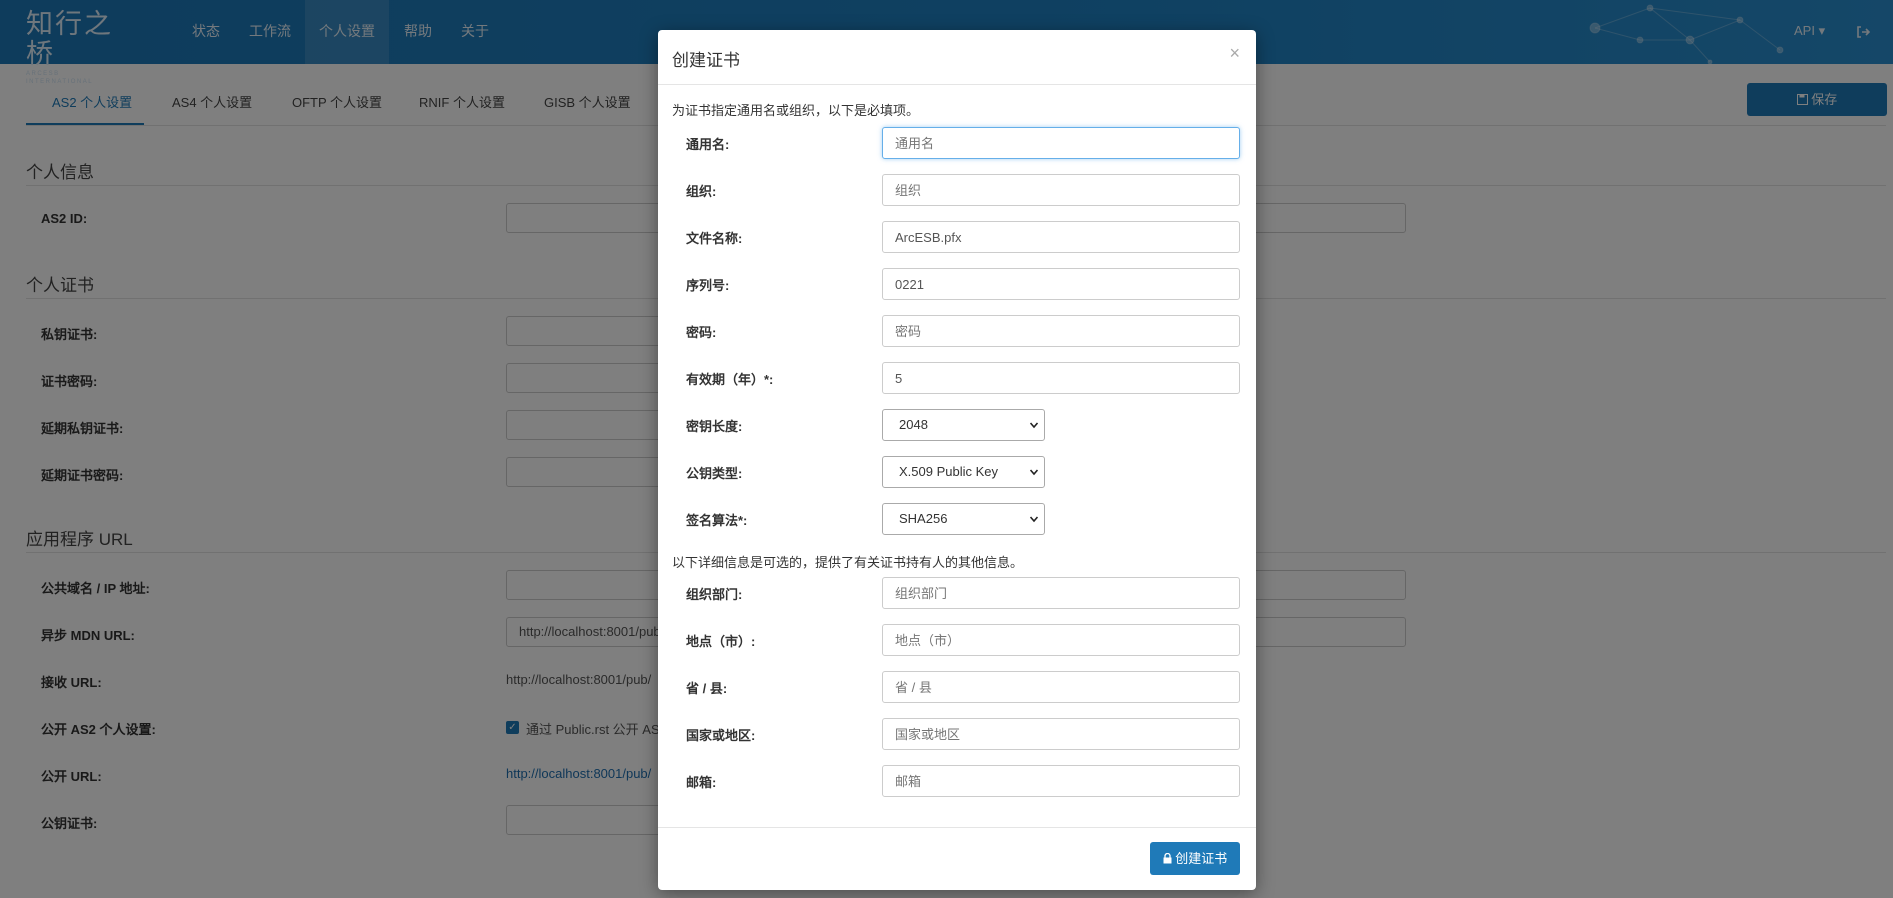 This screenshot has width=1893, height=898. Describe the element at coordinates (706, 60) in the screenshot. I see `modal-title: 创建证书` at that location.